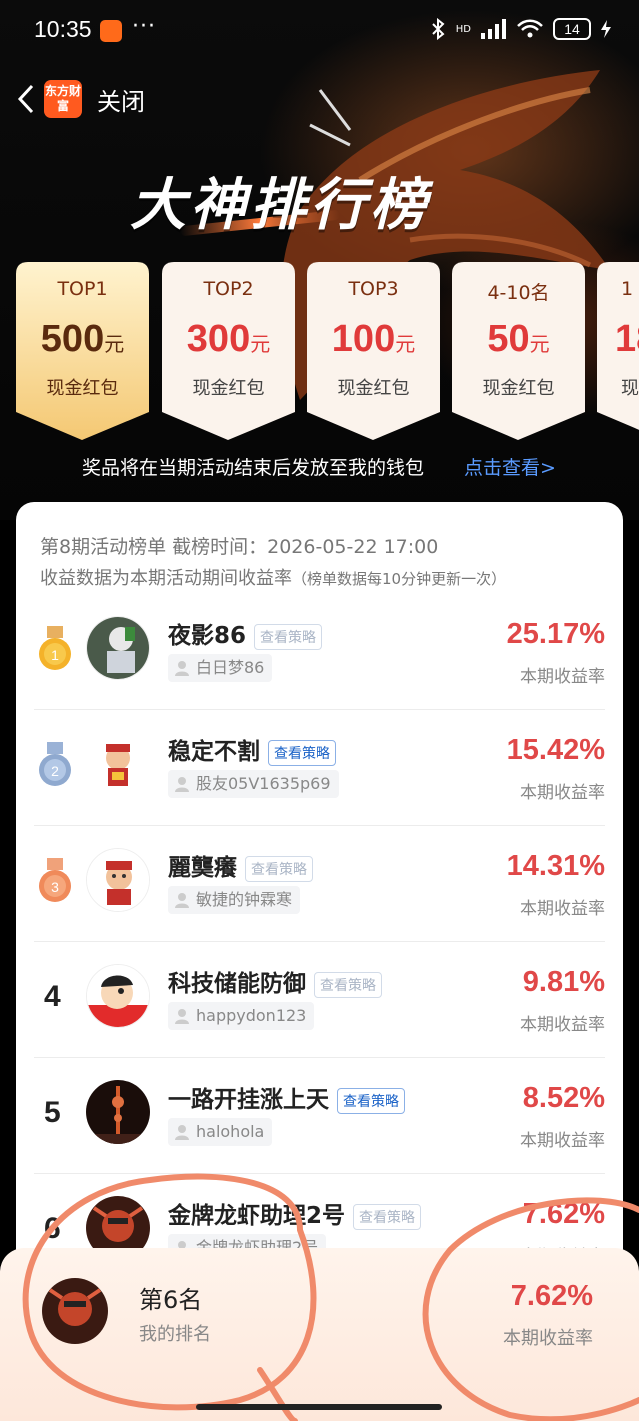 The height and width of the screenshot is (1421, 639). Describe the element at coordinates (555, 750) in the screenshot. I see `return-rate: 15.42%` at that location.